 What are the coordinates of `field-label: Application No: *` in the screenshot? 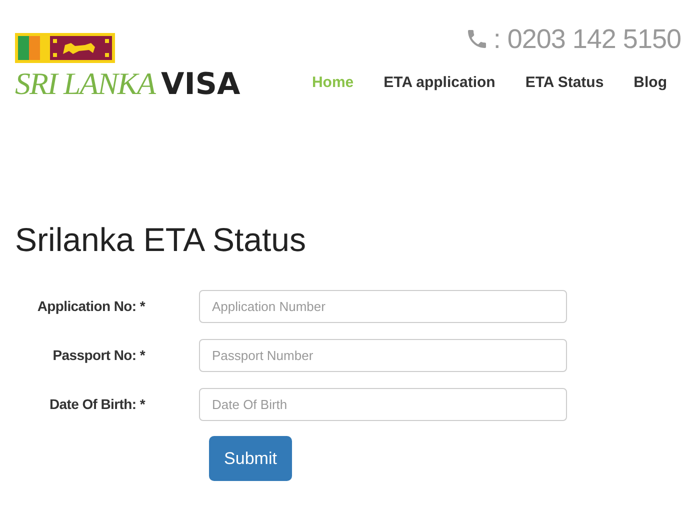 It's located at (90, 306).